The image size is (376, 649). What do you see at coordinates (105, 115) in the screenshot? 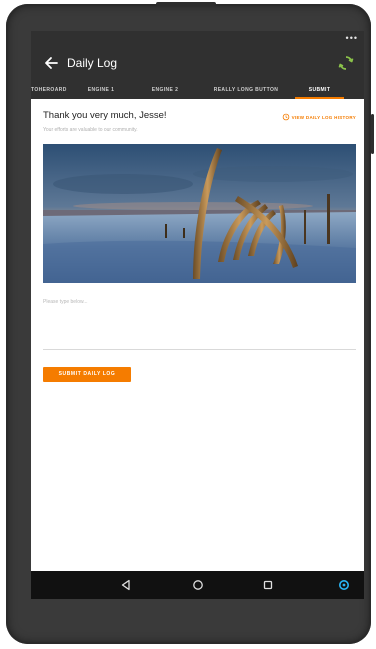
I see `thank-you-heading: Thank you very much, Jesse!` at bounding box center [105, 115].